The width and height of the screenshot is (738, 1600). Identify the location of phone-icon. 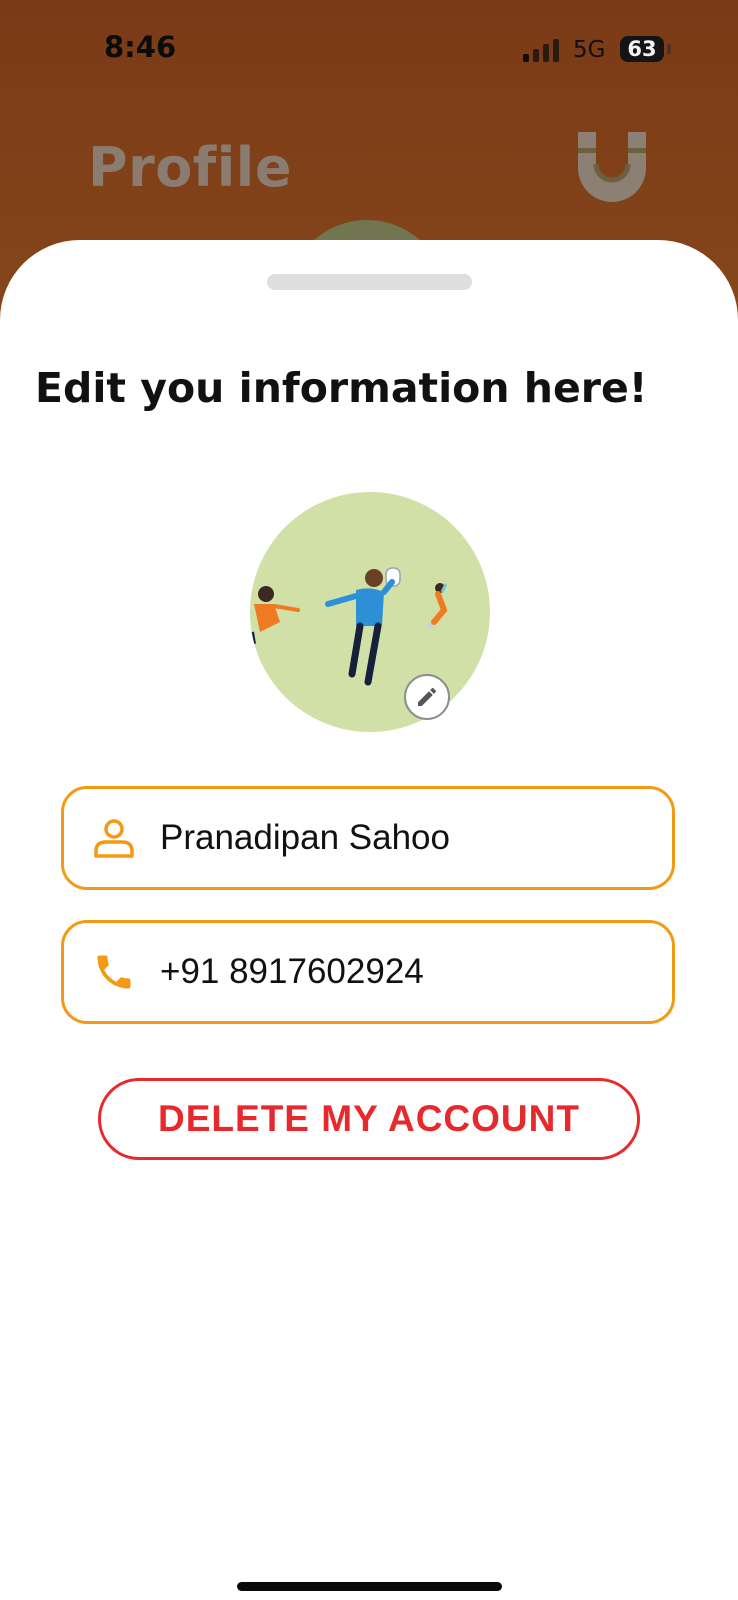
(114, 972).